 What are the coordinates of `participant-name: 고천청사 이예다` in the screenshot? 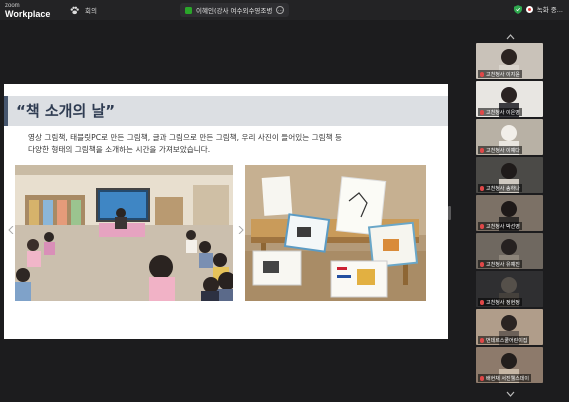 It's located at (500, 150).